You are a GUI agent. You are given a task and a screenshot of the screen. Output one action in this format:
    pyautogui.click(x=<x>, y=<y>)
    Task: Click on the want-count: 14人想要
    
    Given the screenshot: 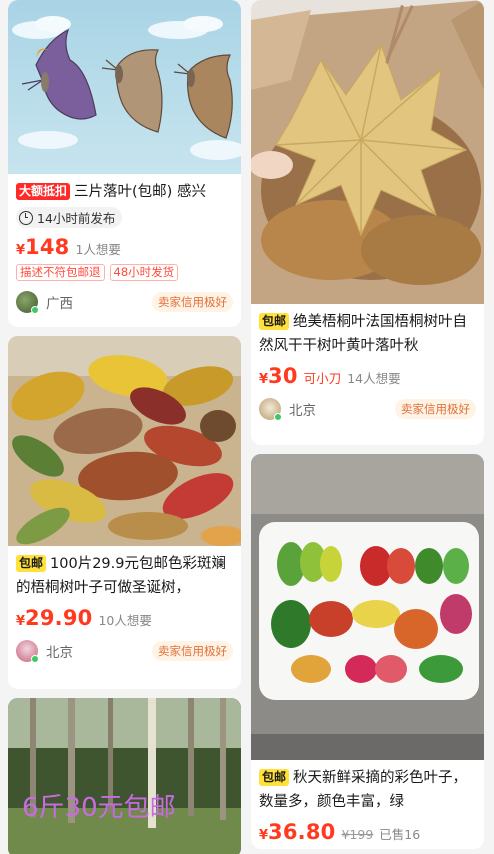 What is the action you would take?
    pyautogui.click(x=374, y=378)
    